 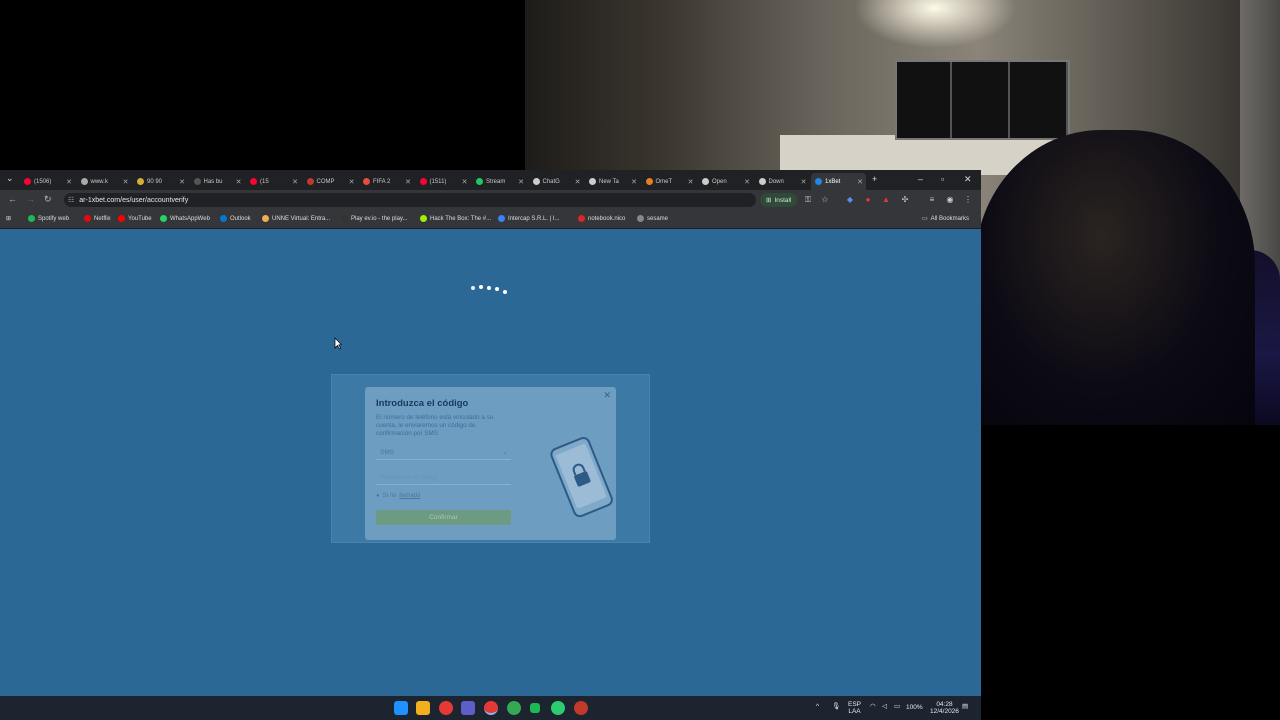 I want to click on forward-icon: →, so click(x=30, y=199).